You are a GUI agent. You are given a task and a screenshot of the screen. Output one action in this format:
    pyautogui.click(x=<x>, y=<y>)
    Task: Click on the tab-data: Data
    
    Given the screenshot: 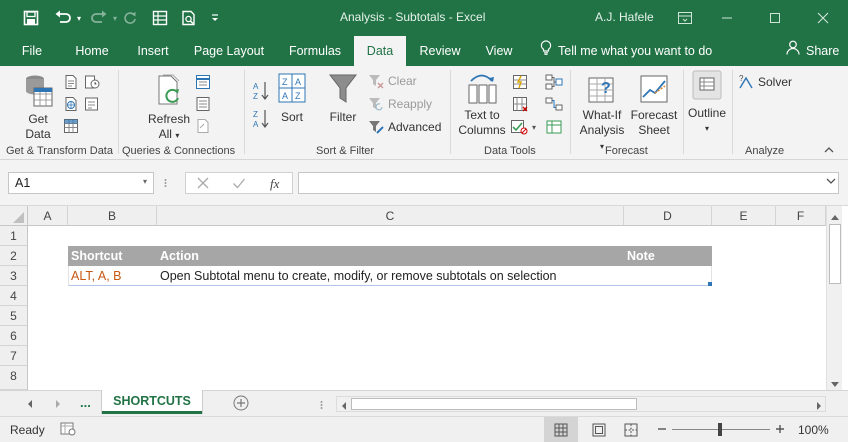 What is the action you would take?
    pyautogui.click(x=380, y=51)
    